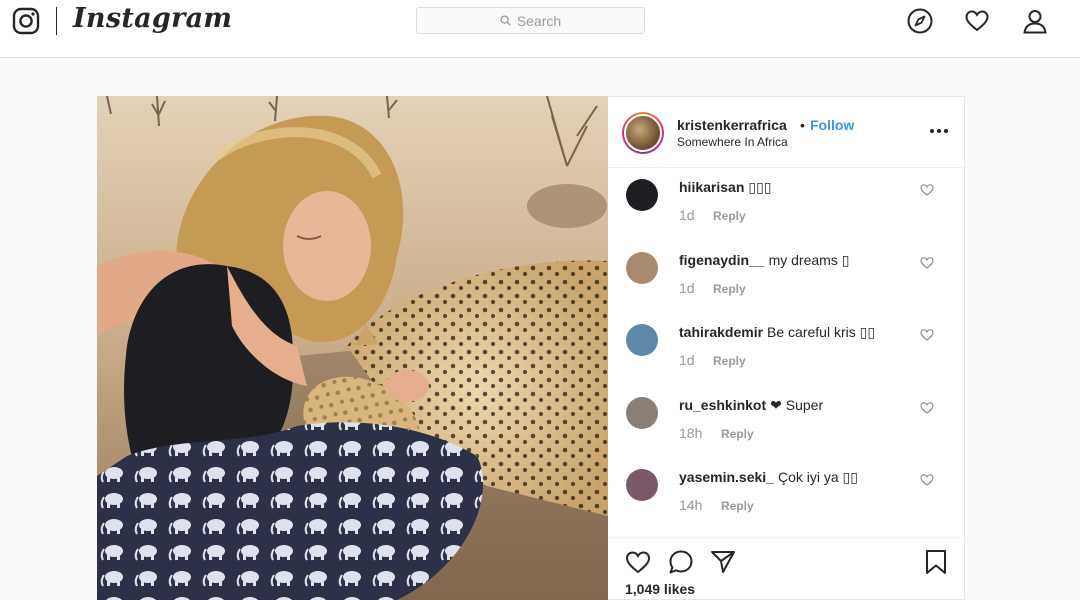 This screenshot has height=600, width=1080. Describe the element at coordinates (711, 187) in the screenshot. I see `commenter-username: hiikarisan` at that location.